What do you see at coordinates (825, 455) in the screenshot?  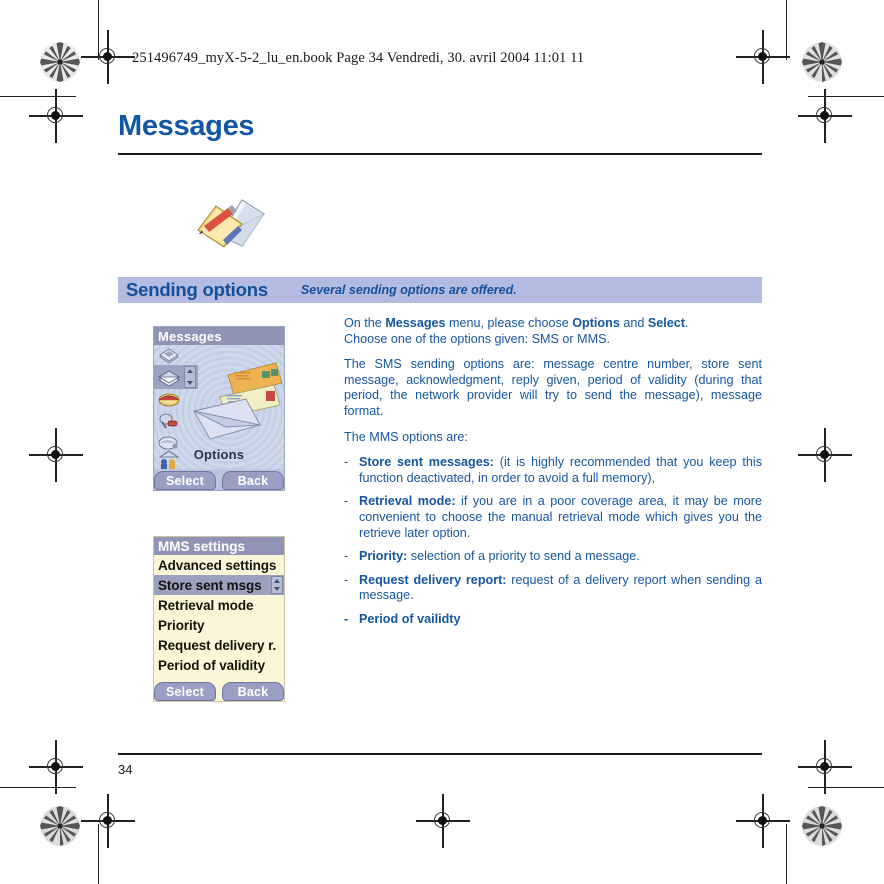 I see `registration-mark-middle-right` at bounding box center [825, 455].